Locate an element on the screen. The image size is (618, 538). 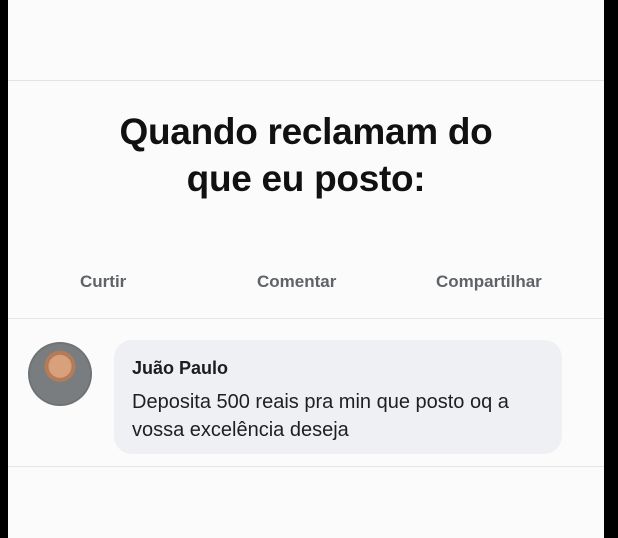
caption-line-2: que eu posto: is located at coordinates (306, 178).